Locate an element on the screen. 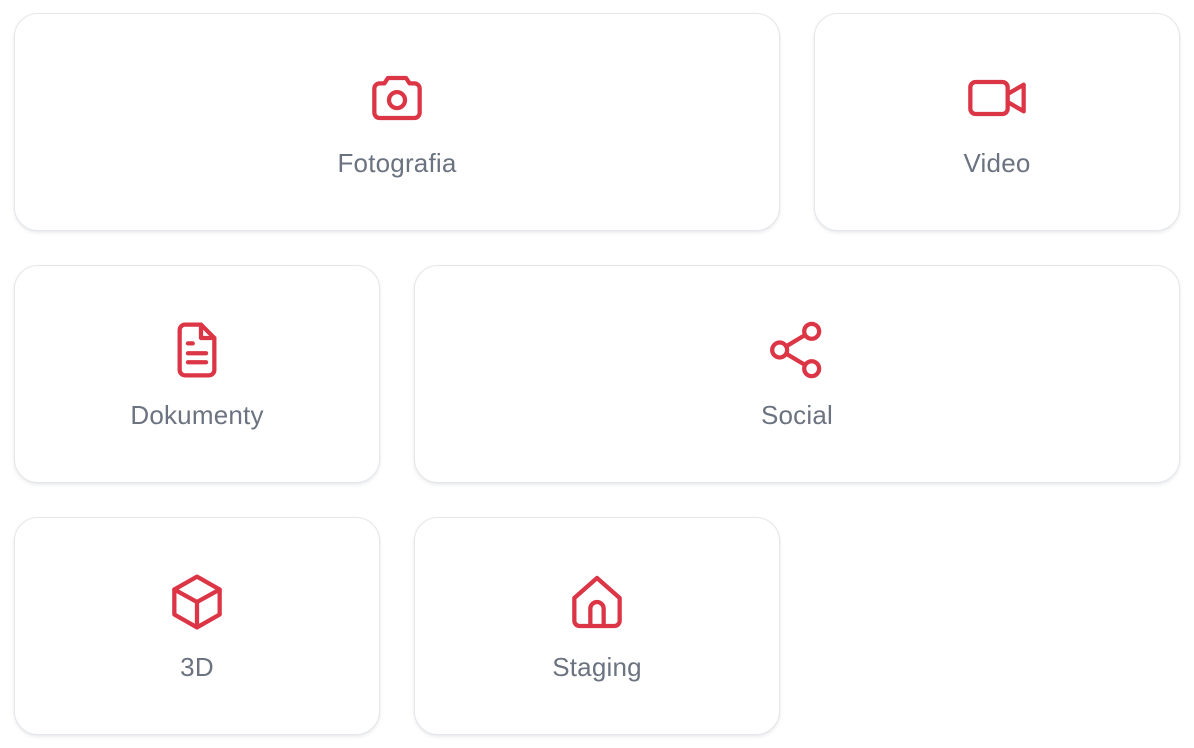 Image resolution: width=1194 pixels, height=748 pixels. 3d-label: 3D is located at coordinates (197, 667).